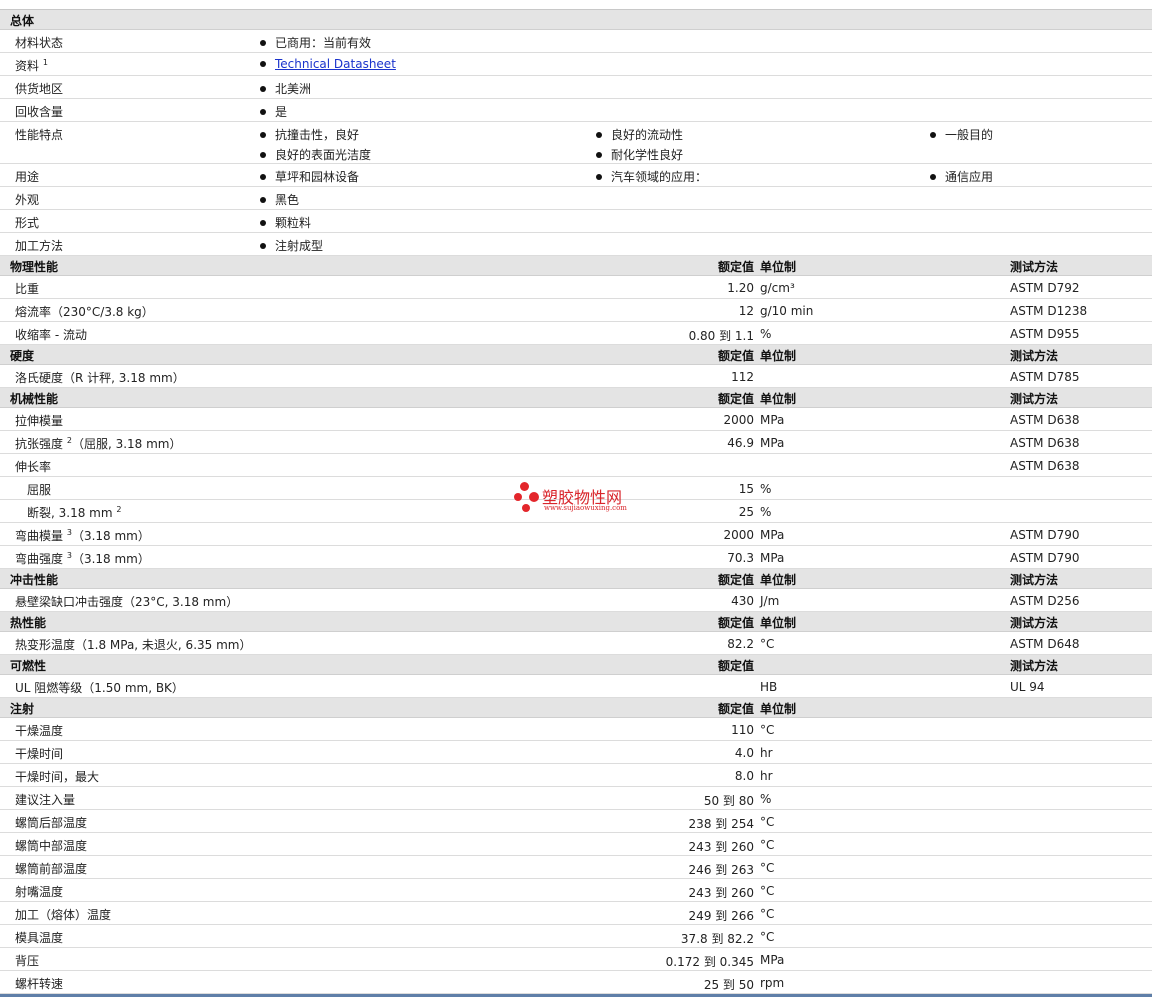 The image size is (1152, 997). What do you see at coordinates (335, 64) in the screenshot?
I see `datasheet-link: Technical Datasheet` at bounding box center [335, 64].